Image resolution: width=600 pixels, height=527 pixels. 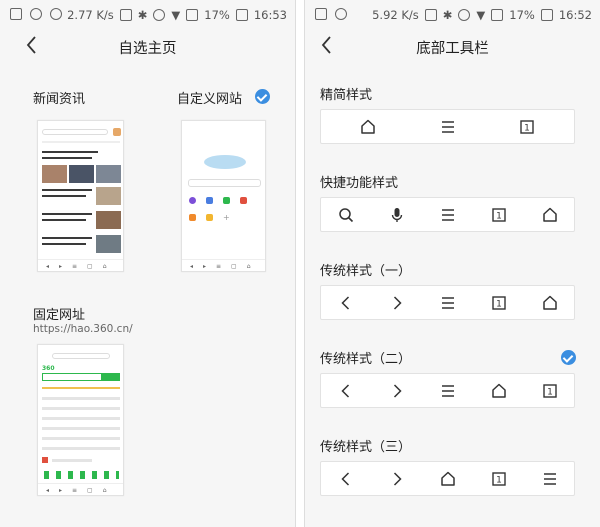 I want to click on fixed-url-value: https://hao.360.cn/, so click(x=83, y=329).